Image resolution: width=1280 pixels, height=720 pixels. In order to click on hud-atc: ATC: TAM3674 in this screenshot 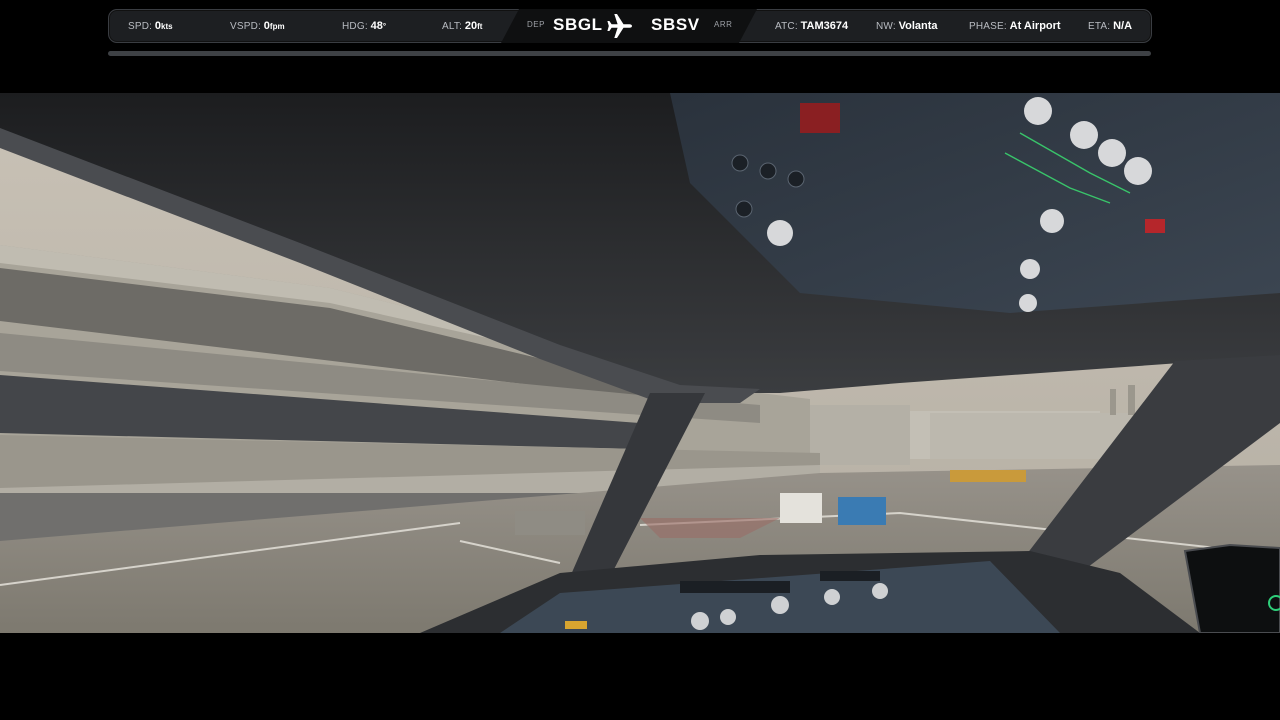, I will do `click(811, 26)`.